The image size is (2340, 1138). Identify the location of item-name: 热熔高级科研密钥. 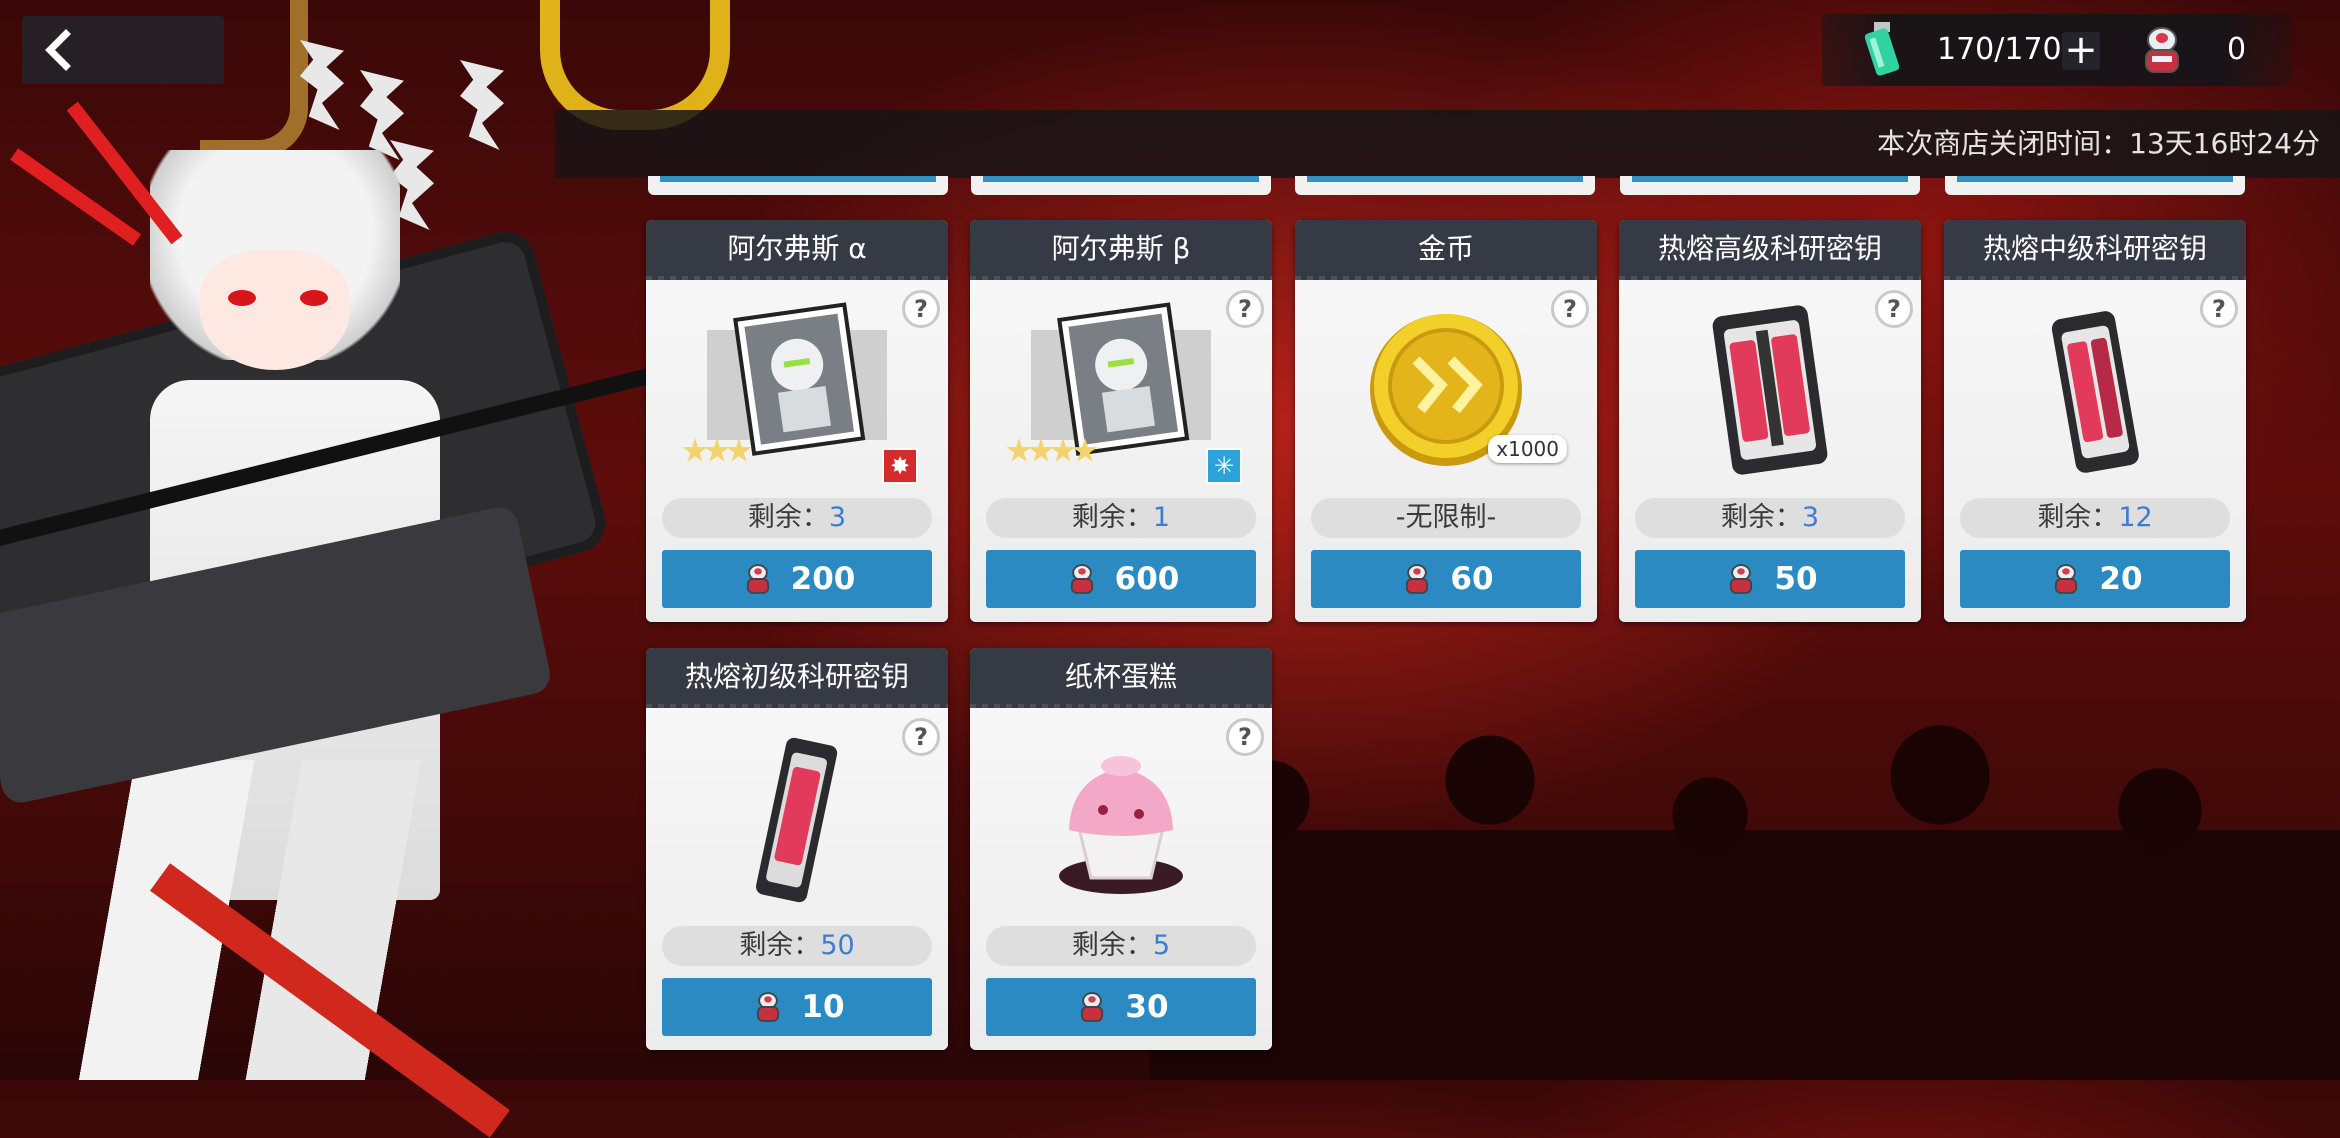
(1769, 248).